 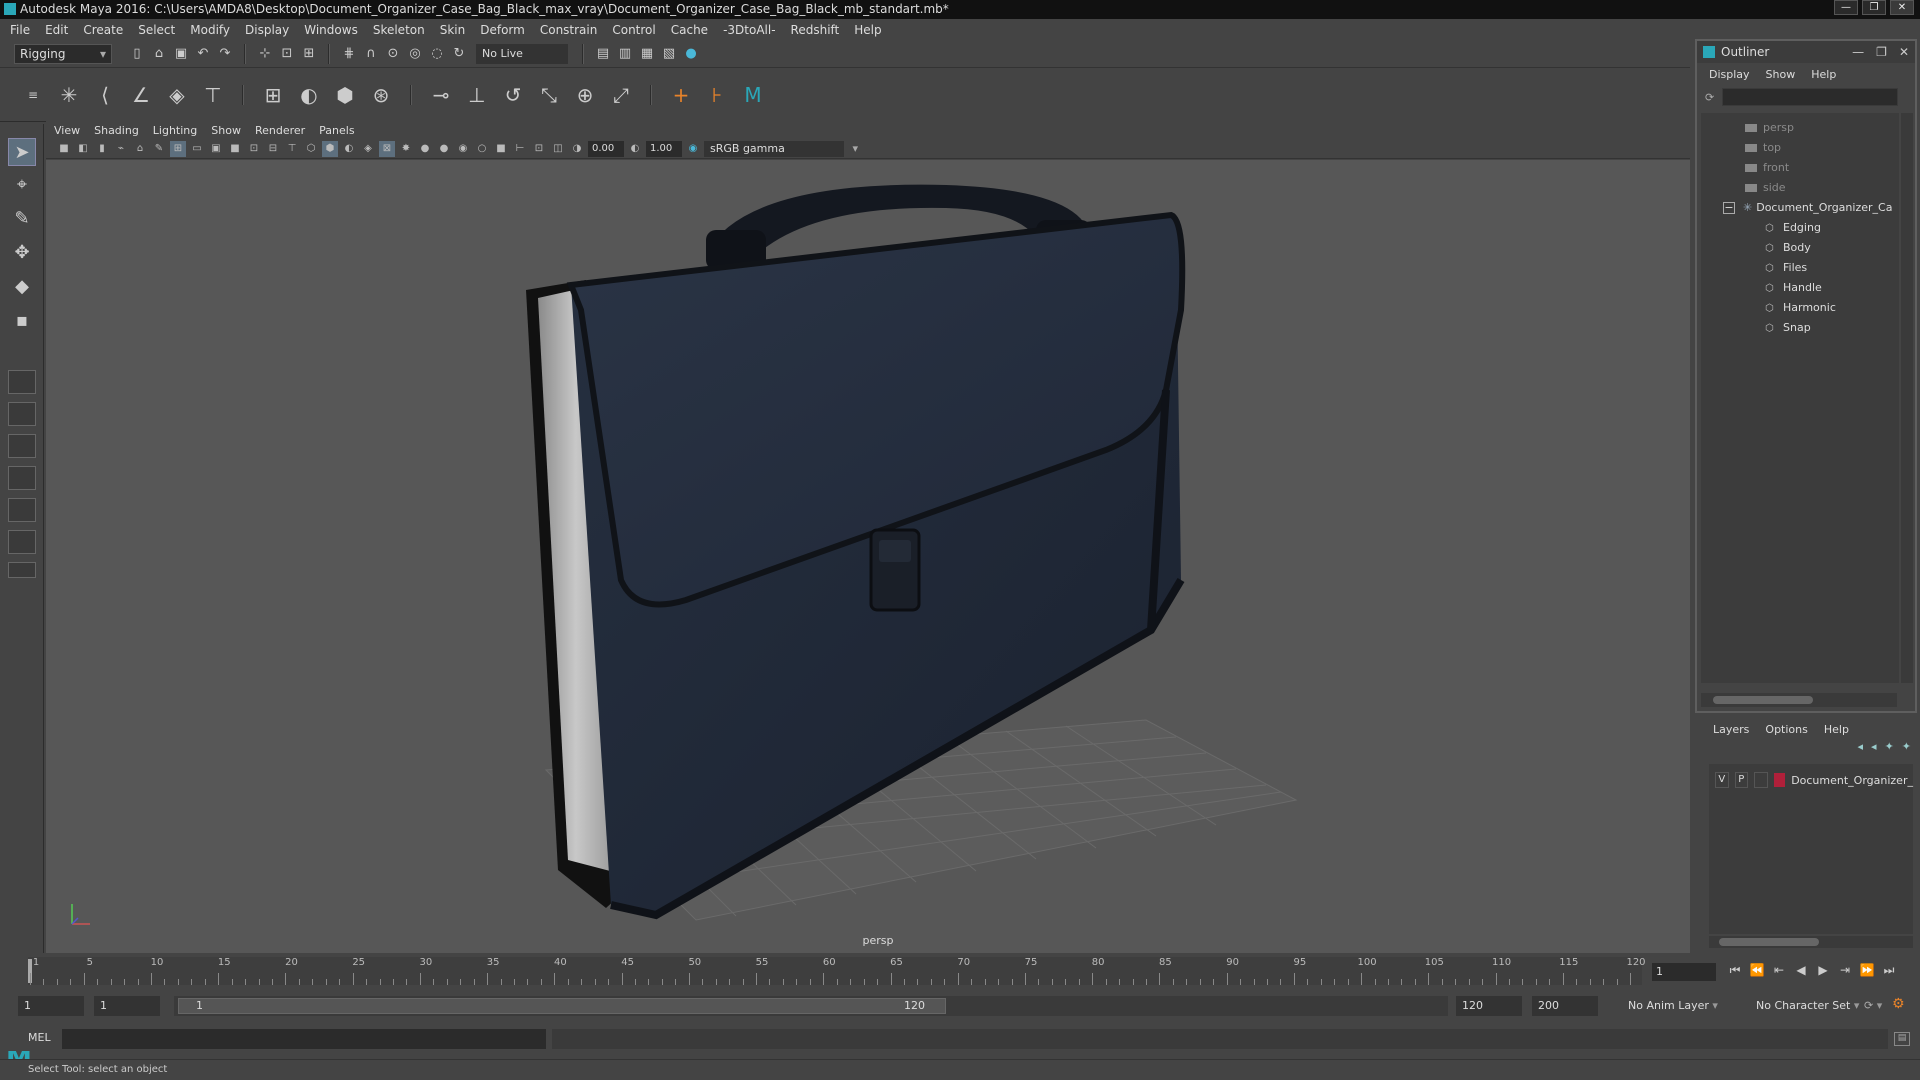 What do you see at coordinates (56, 30) in the screenshot?
I see `menu-edit: Edit` at bounding box center [56, 30].